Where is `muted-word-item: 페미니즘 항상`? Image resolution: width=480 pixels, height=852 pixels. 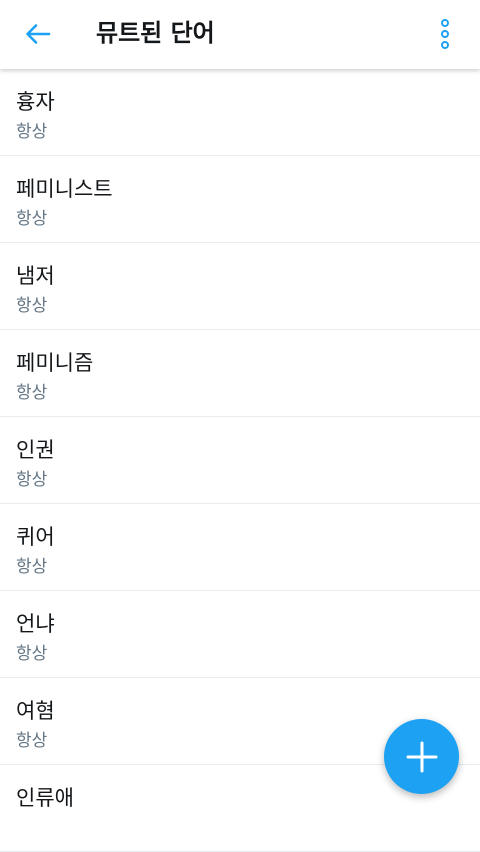
muted-word-item: 페미니즘 항상 is located at coordinates (240, 373).